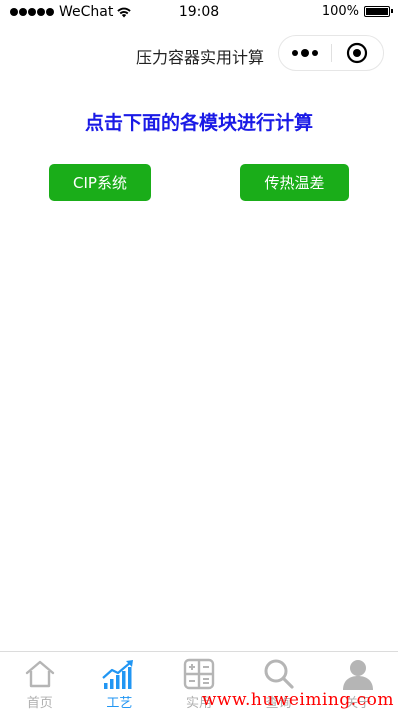 The image size is (398, 712). What do you see at coordinates (199, 57) in the screenshot?
I see `page-title: 压力容器实用计算` at bounding box center [199, 57].